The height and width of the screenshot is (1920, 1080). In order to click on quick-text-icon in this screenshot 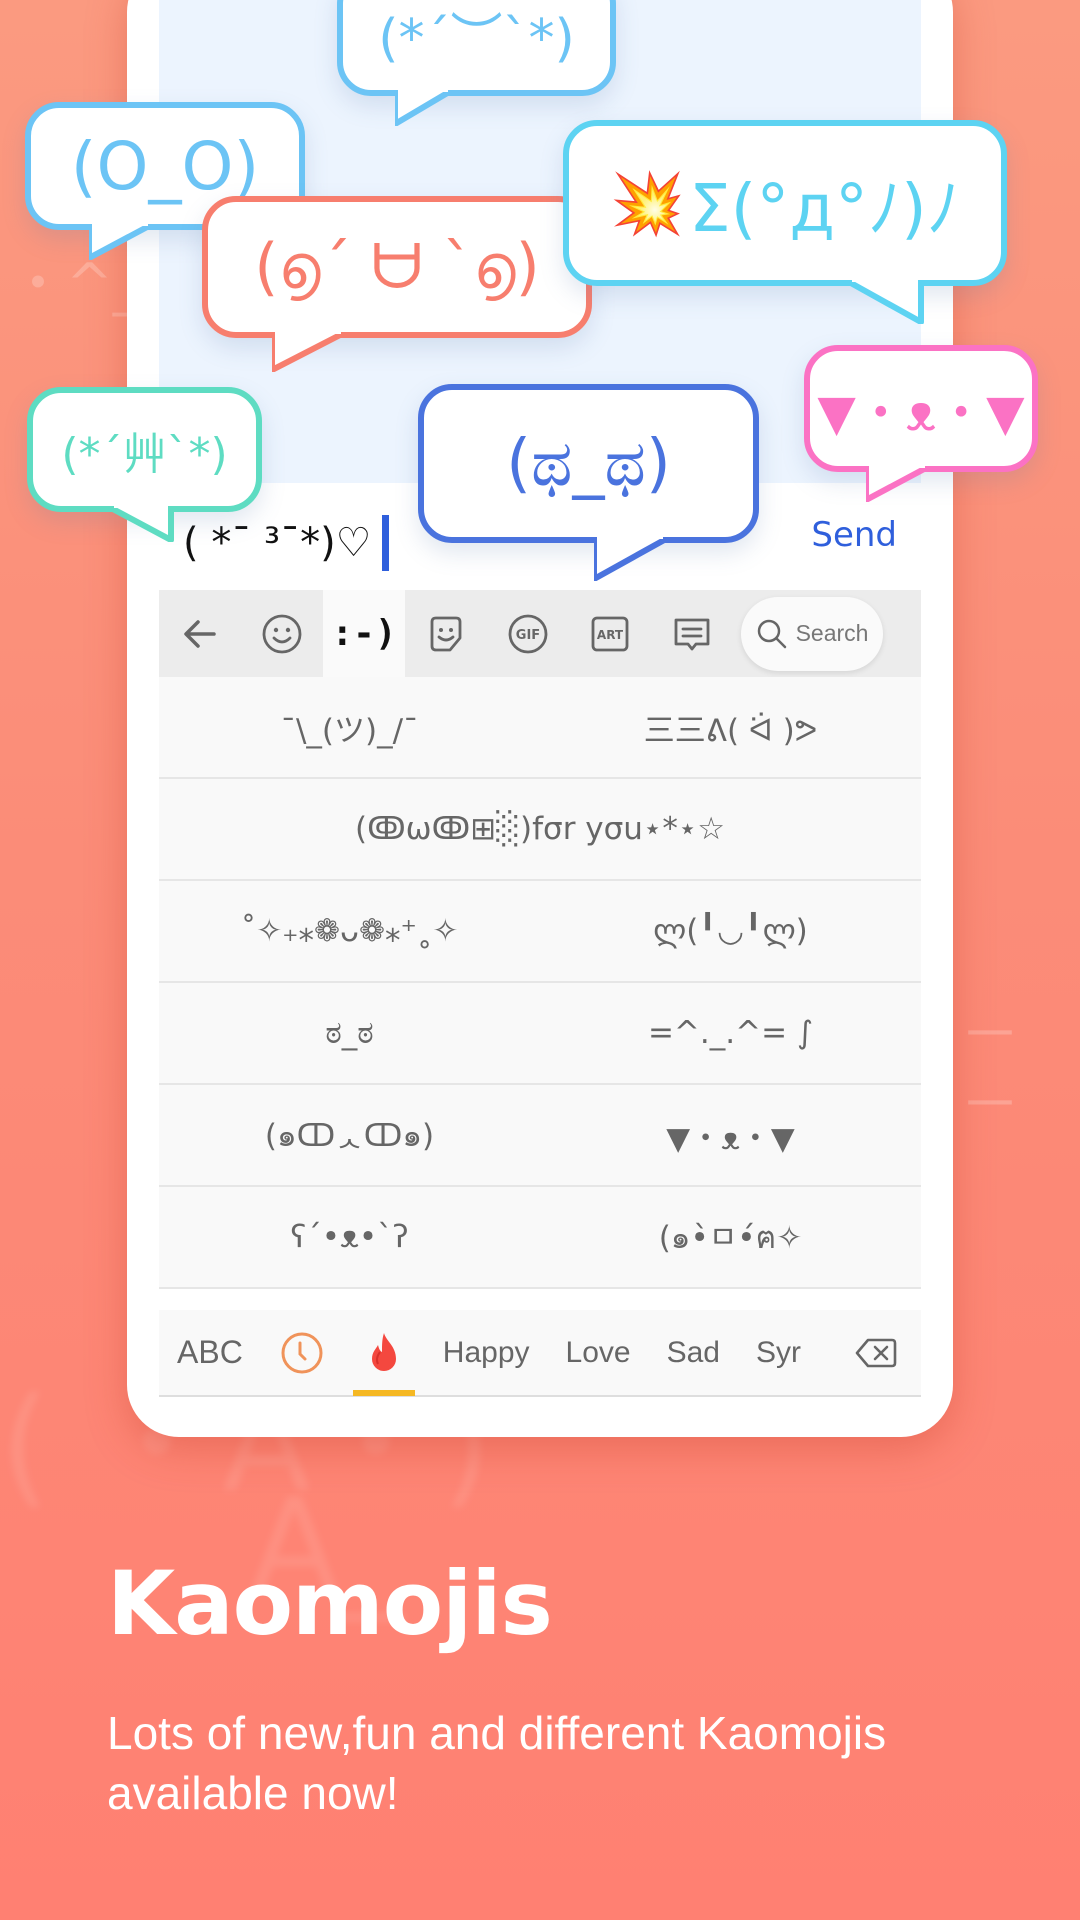, I will do `click(692, 634)`.